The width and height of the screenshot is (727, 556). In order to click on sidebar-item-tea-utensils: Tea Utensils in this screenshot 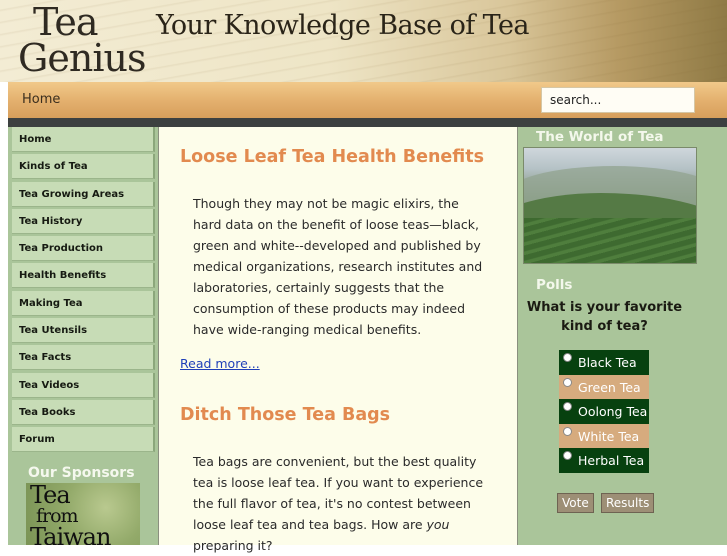, I will do `click(83, 331)`.